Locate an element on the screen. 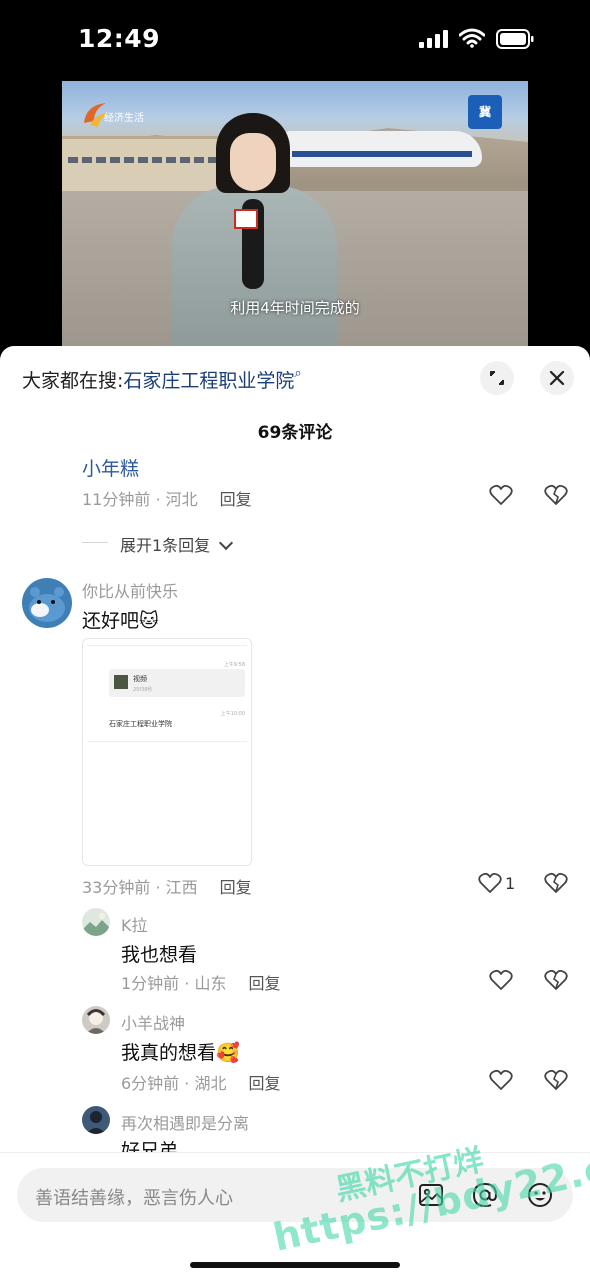  video-background-airplane-stripe is located at coordinates (382, 154).